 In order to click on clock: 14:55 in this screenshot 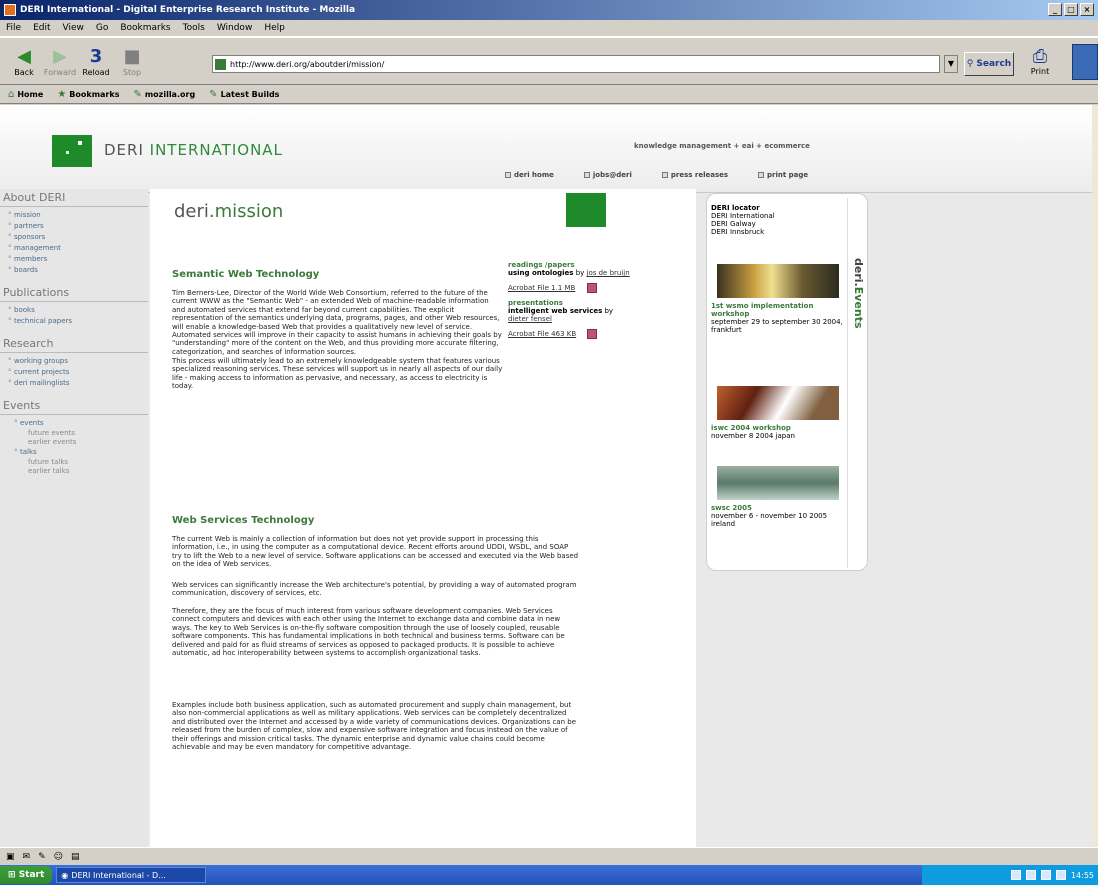, I will do `click(1082, 875)`.